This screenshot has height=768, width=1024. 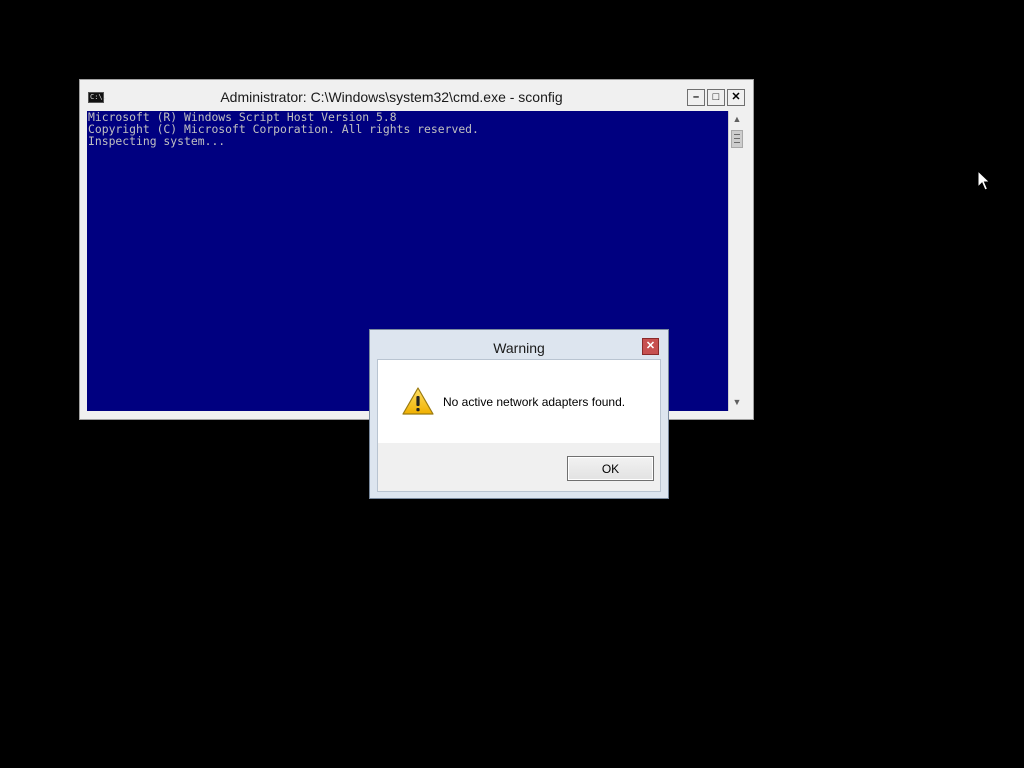 I want to click on dialog-close-button: ✕, so click(x=650, y=346).